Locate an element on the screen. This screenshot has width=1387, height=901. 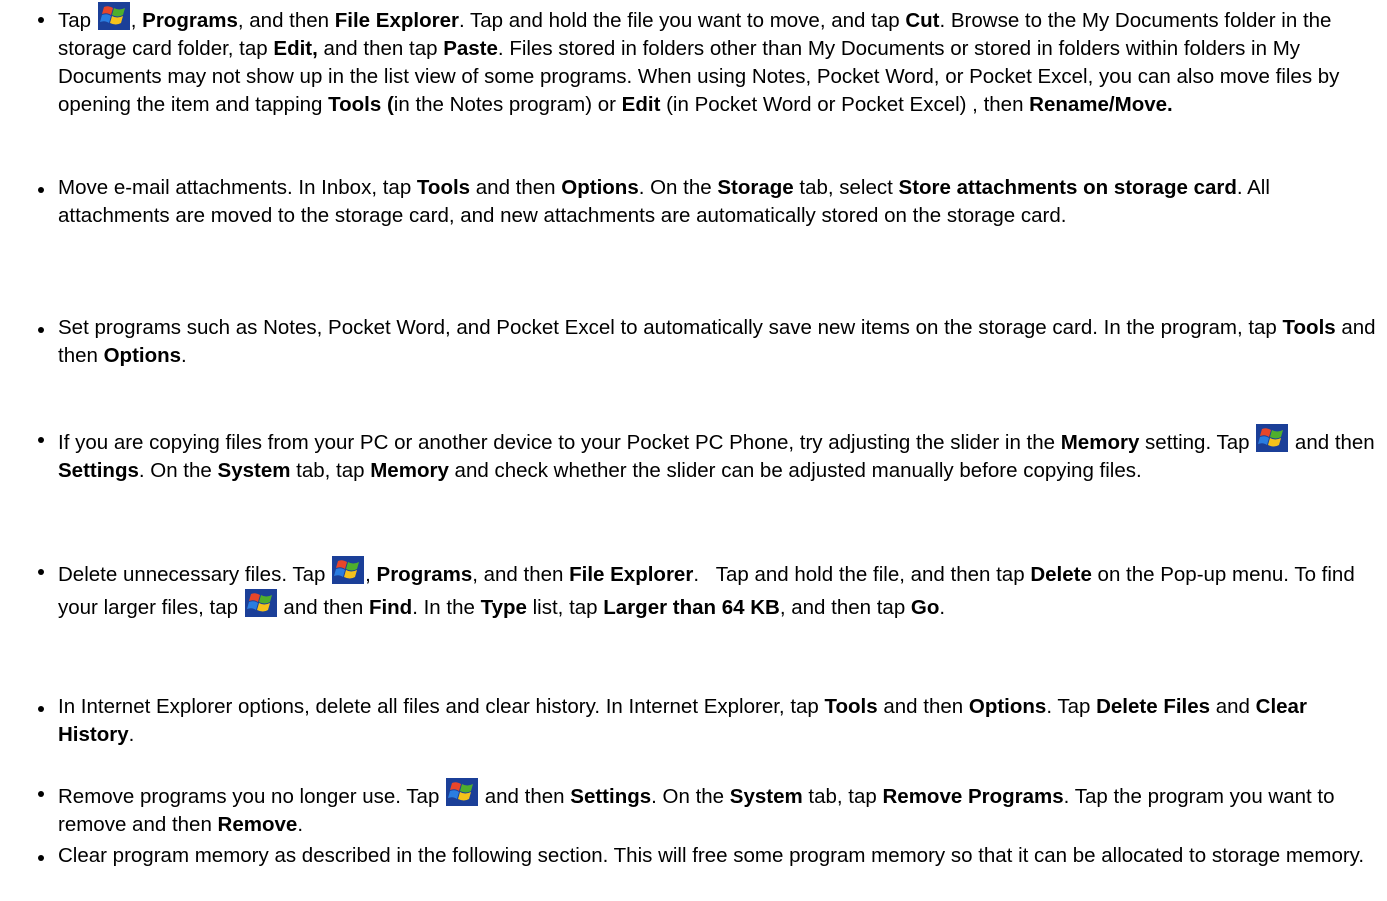
bold-term: Rename/Move. is located at coordinates (1101, 104).